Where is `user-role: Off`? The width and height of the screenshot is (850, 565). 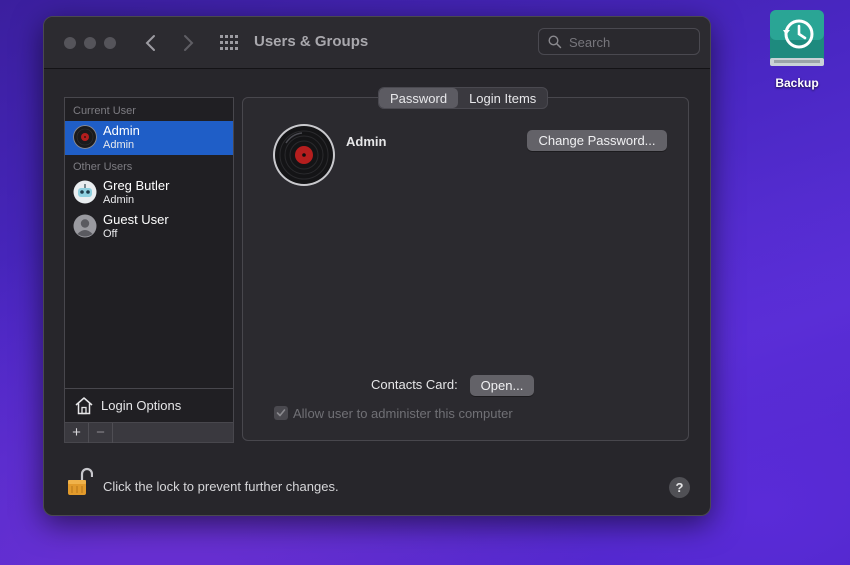
user-role: Off is located at coordinates (110, 234).